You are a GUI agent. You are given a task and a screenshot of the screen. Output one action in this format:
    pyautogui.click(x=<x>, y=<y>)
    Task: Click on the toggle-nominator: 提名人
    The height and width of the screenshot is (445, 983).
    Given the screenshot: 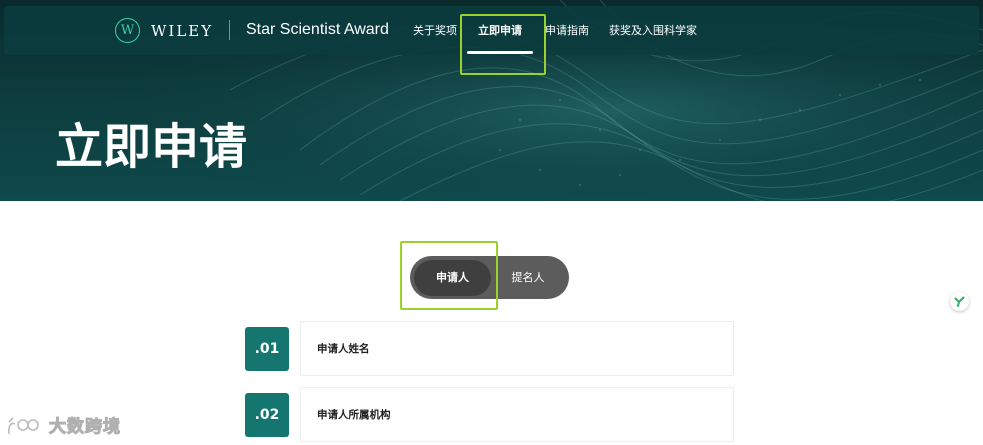 What is the action you would take?
    pyautogui.click(x=528, y=278)
    